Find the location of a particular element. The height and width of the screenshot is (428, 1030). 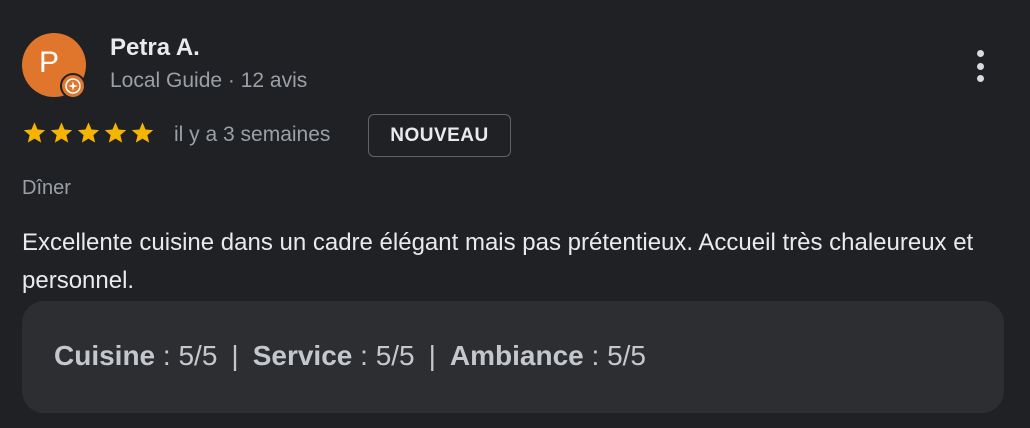

new-badge: NOUVEAU is located at coordinates (439, 135).